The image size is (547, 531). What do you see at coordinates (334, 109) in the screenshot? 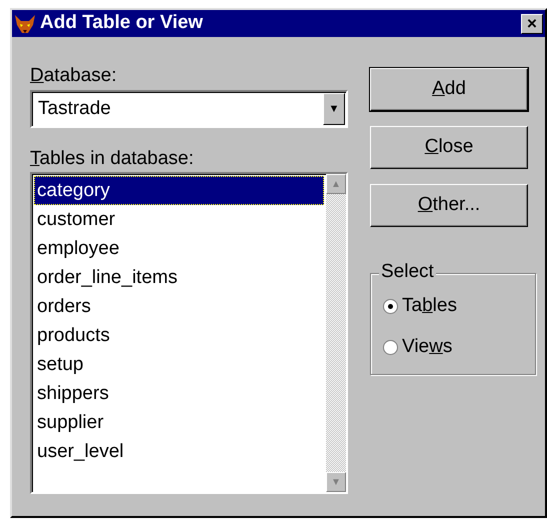
I see `dropdown-arrow-button: ▼` at bounding box center [334, 109].